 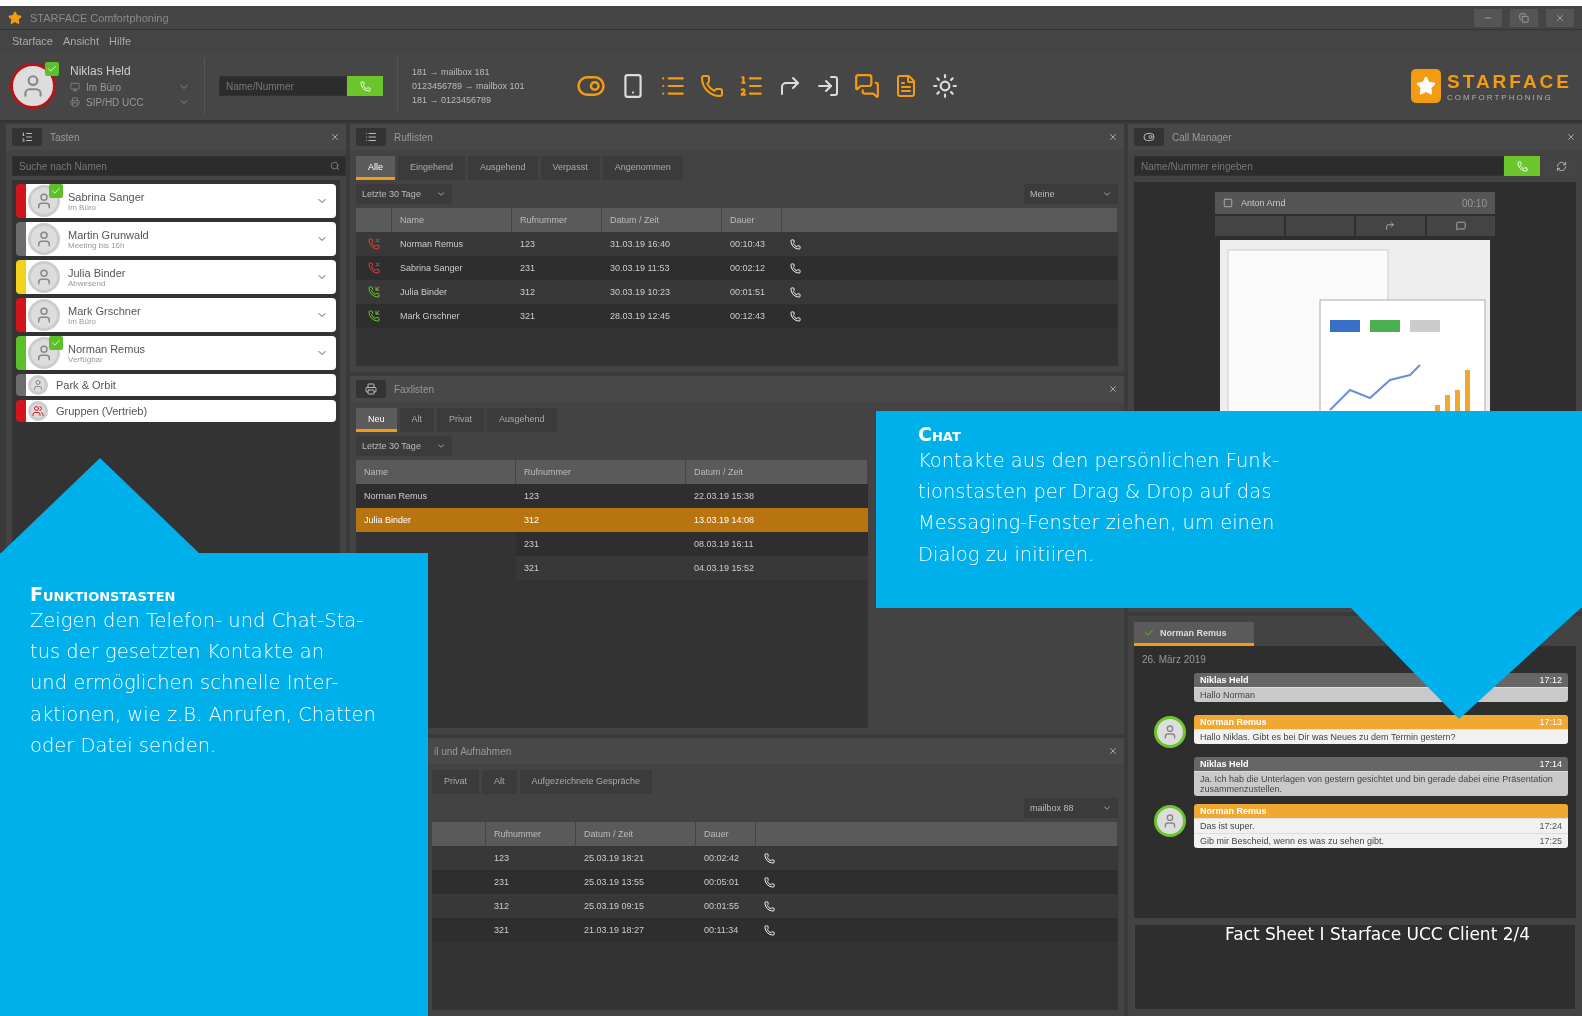 What do you see at coordinates (1560, 17) in the screenshot?
I see `close-button` at bounding box center [1560, 17].